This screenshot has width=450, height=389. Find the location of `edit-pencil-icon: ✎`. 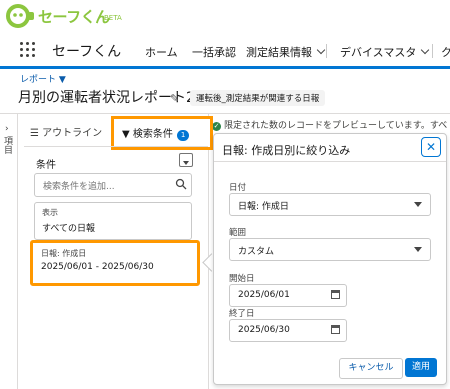

edit-pencil-icon: ✎ is located at coordinates (174, 98).